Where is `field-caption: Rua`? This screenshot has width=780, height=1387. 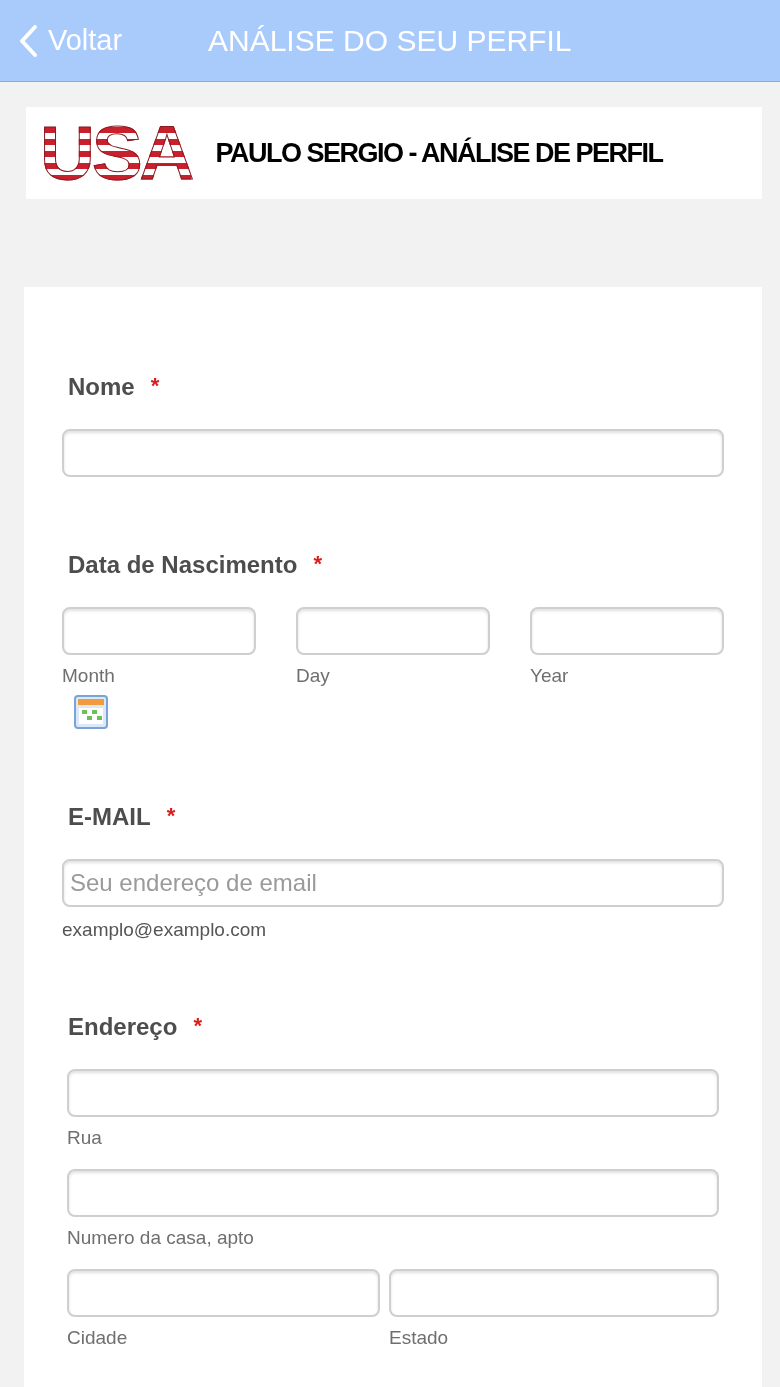 field-caption: Rua is located at coordinates (85, 1138).